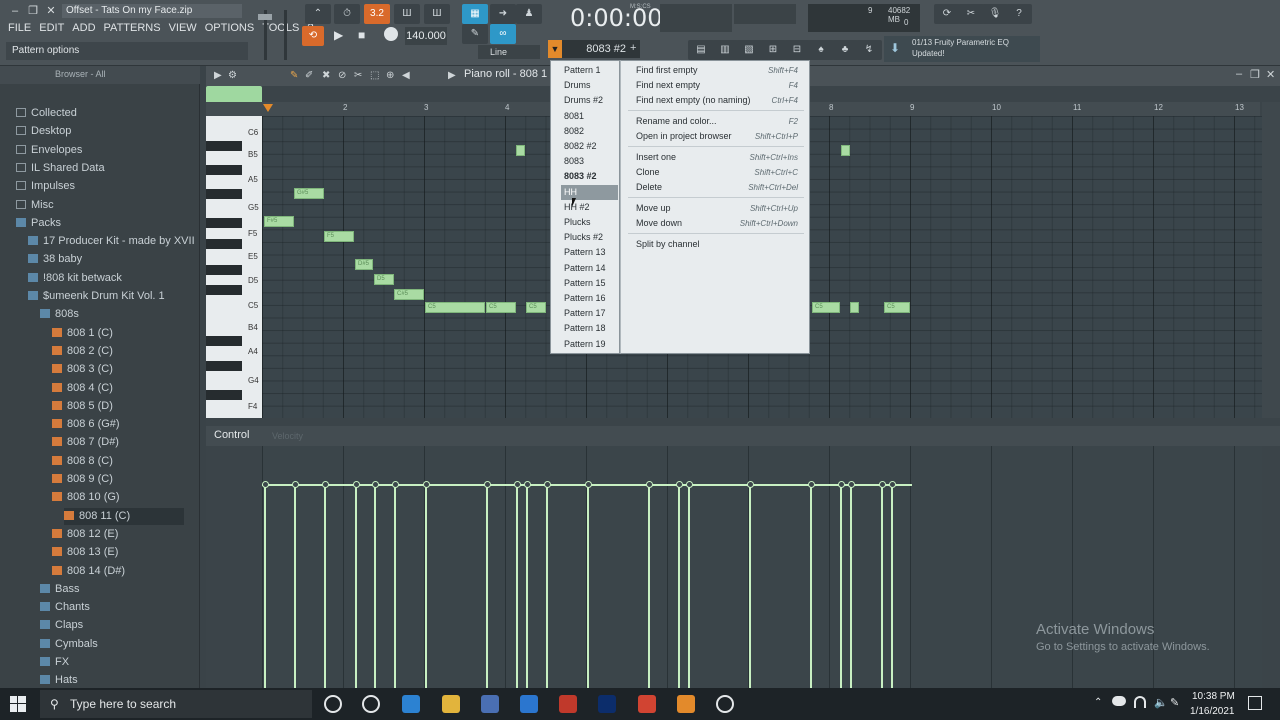 The image size is (1280, 720). Describe the element at coordinates (725, 704) in the screenshot. I see `settings-icon` at that location.